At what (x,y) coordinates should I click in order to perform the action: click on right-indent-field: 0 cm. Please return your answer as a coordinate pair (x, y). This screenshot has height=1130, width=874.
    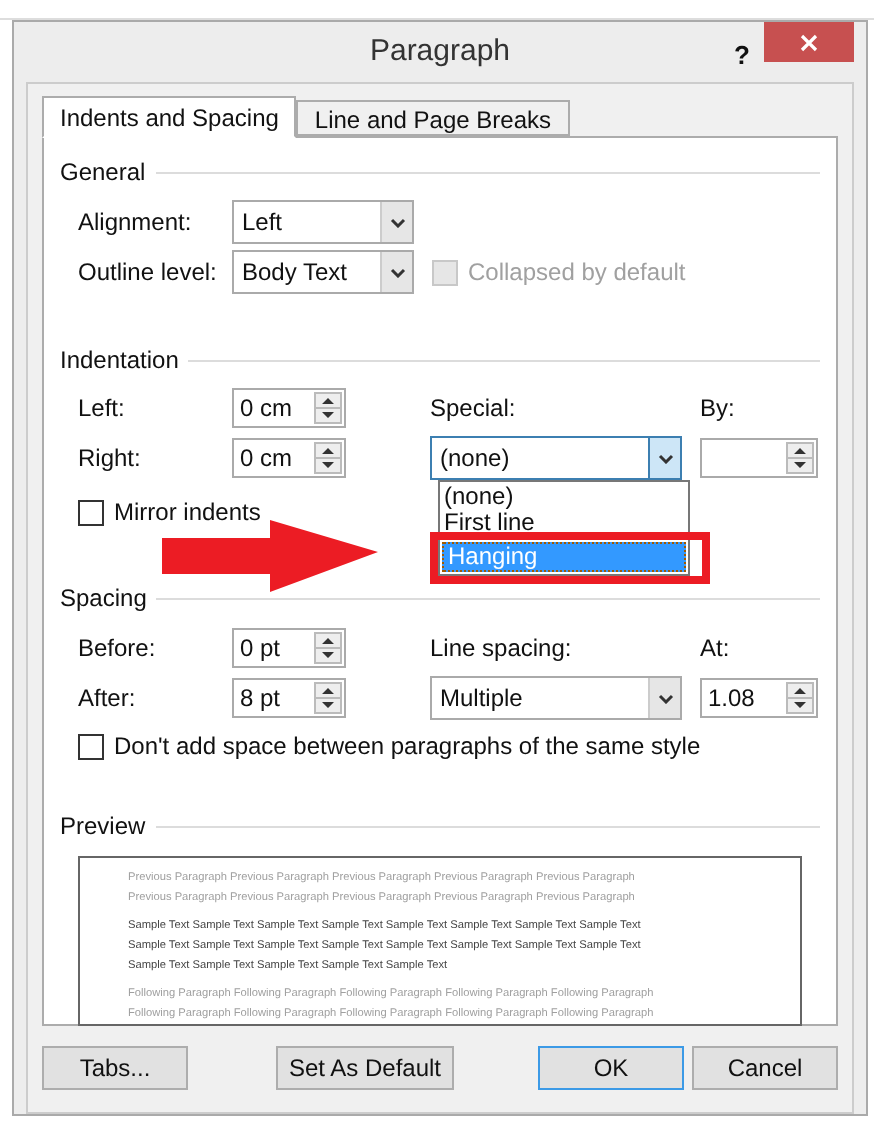
    Looking at the image, I should click on (289, 458).